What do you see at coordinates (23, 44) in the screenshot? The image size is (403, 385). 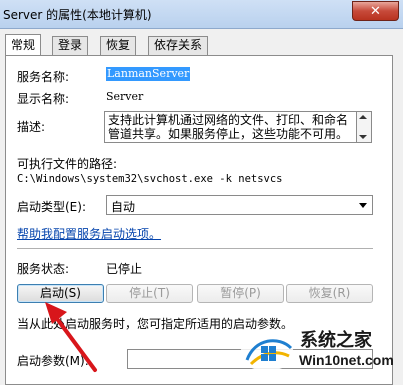 I see `tab-general: 常规` at bounding box center [23, 44].